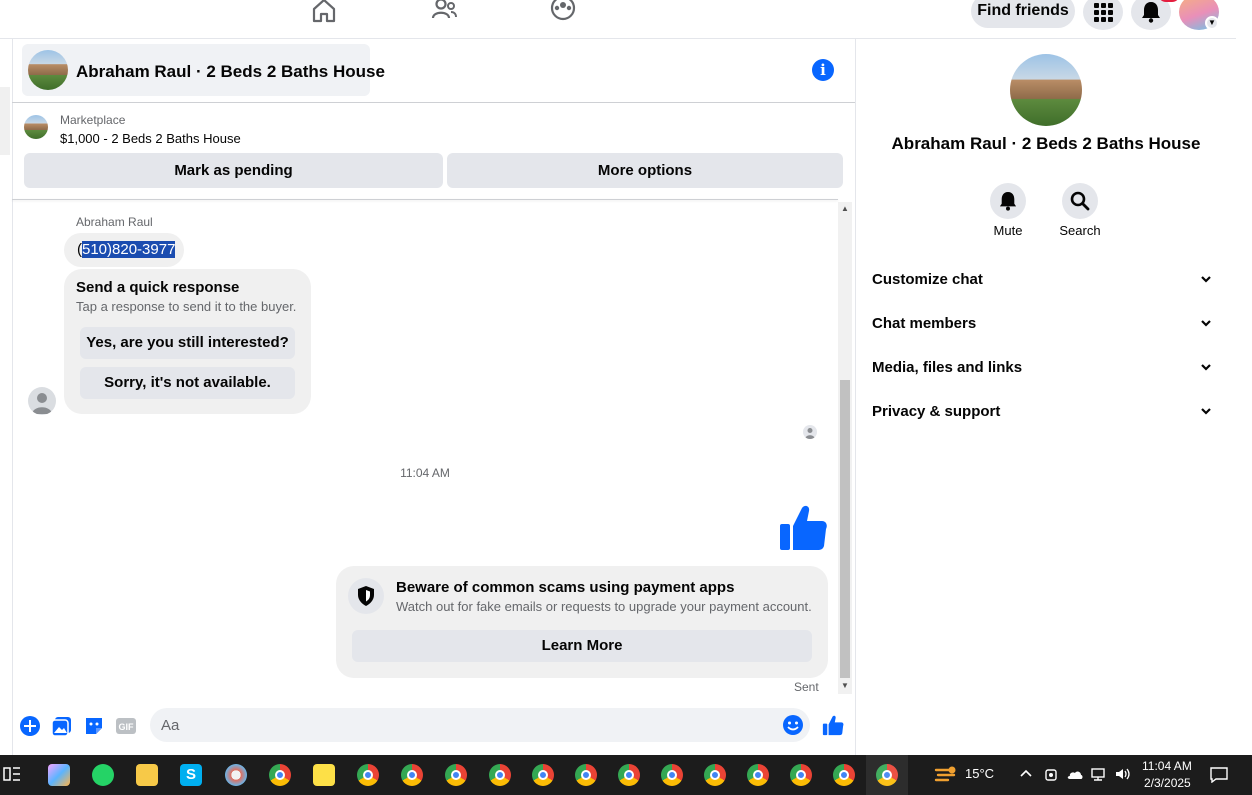  What do you see at coordinates (170, 725) in the screenshot?
I see `message-input-placeholder: Aa` at bounding box center [170, 725].